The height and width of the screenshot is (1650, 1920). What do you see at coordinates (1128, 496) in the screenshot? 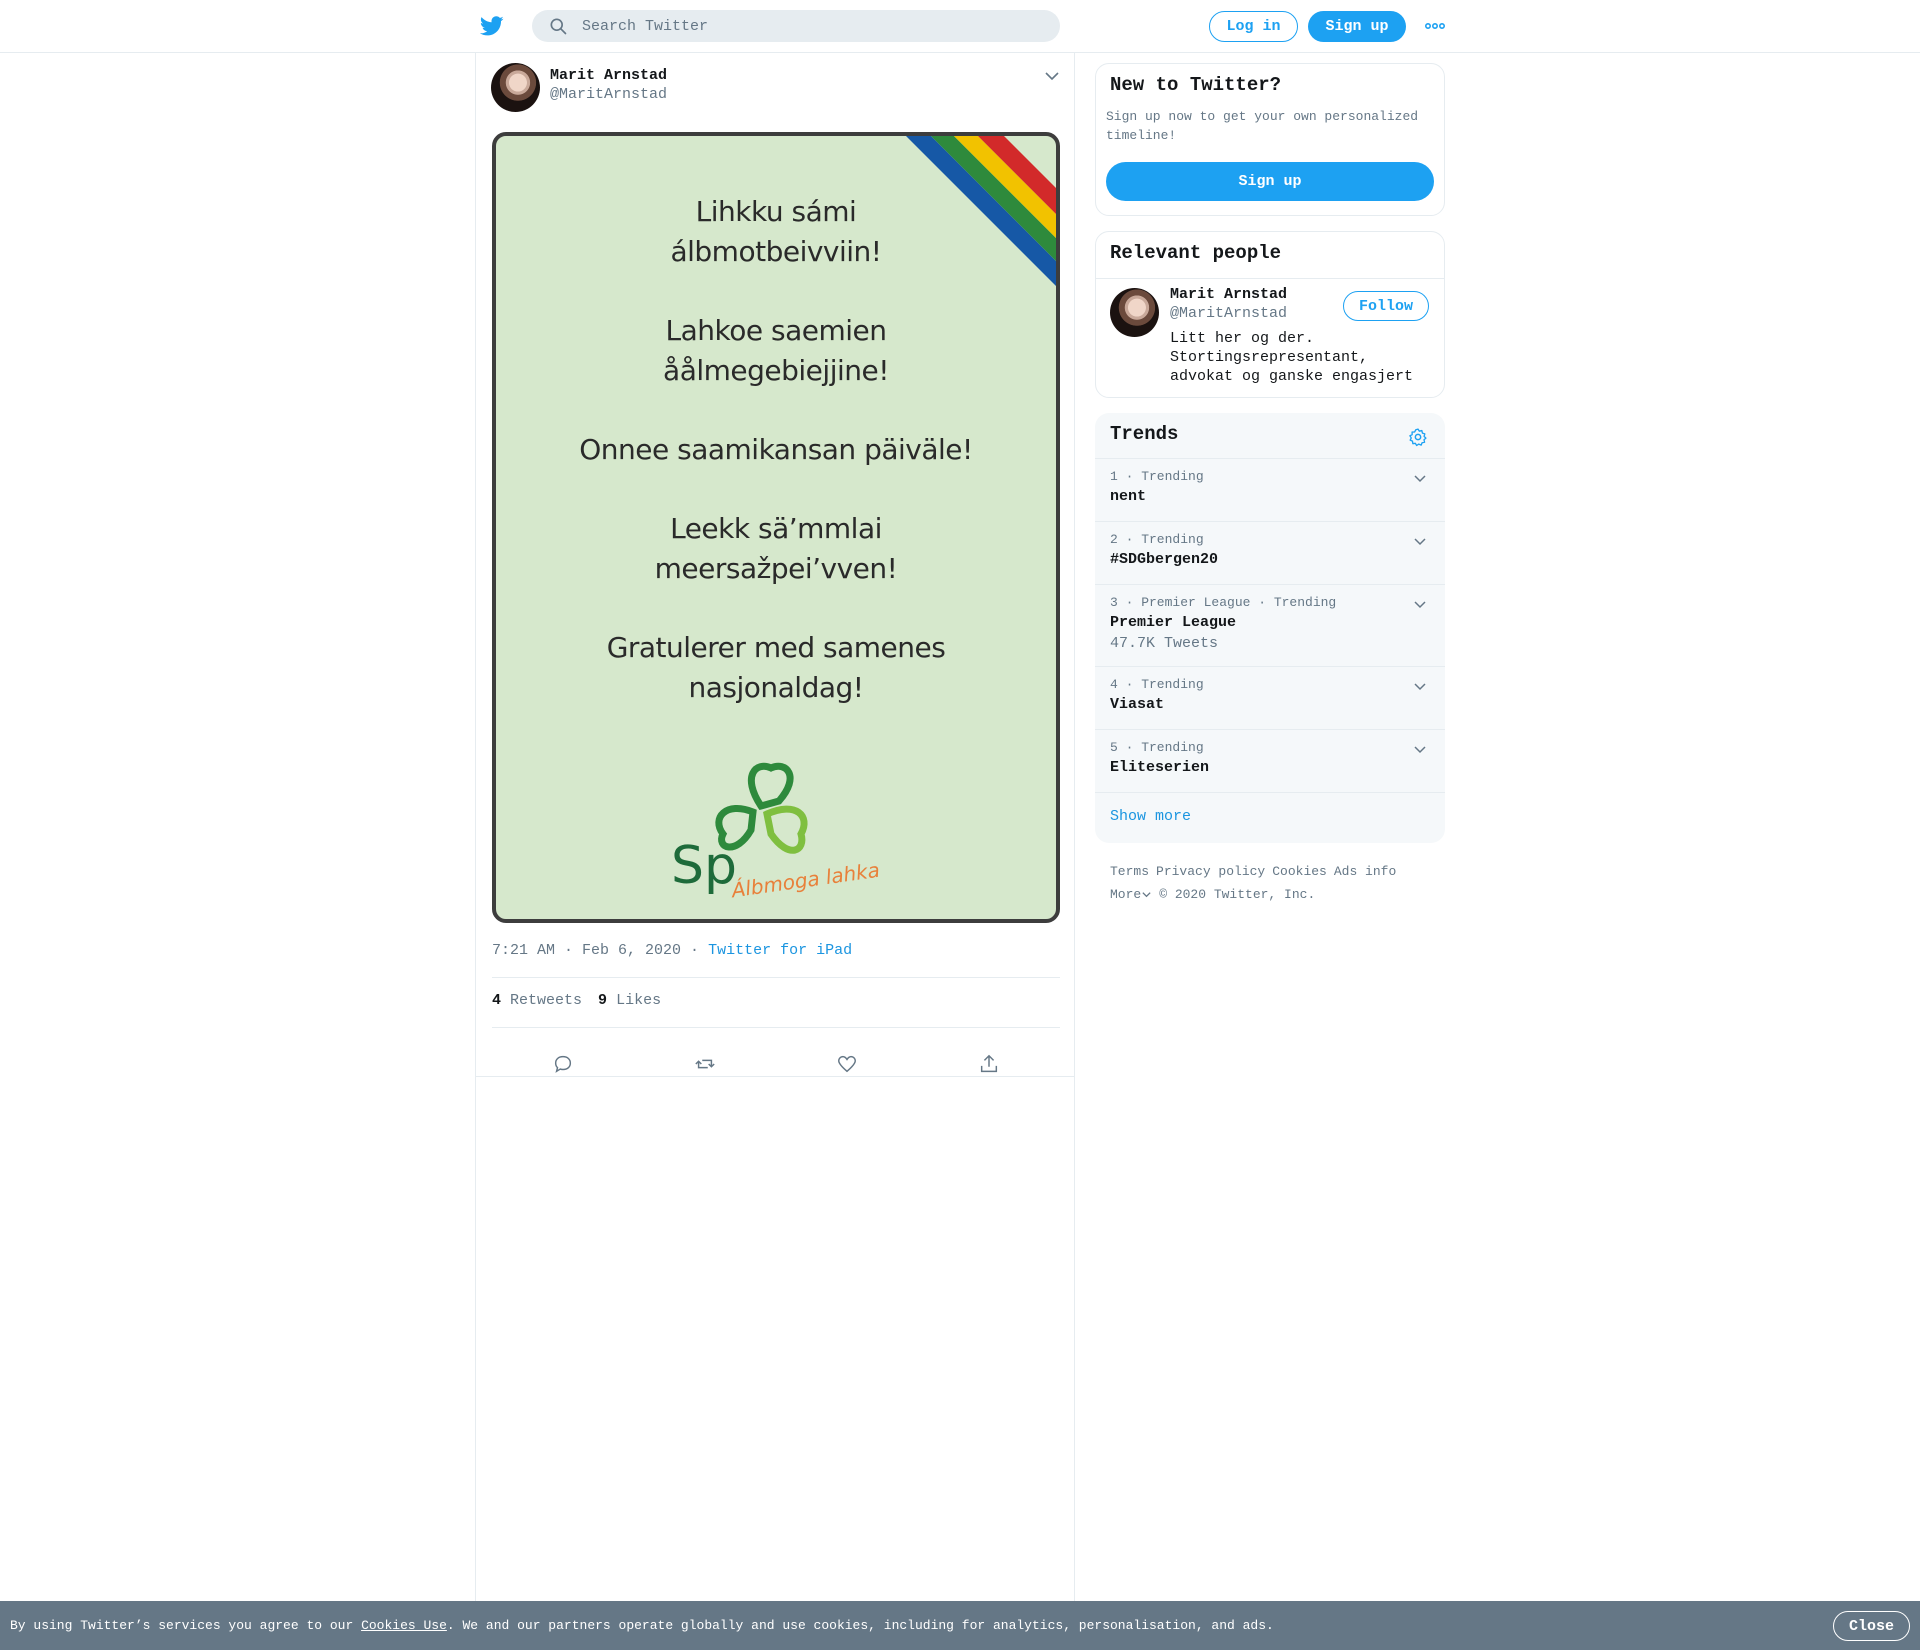
I see `trend-name: nent` at bounding box center [1128, 496].